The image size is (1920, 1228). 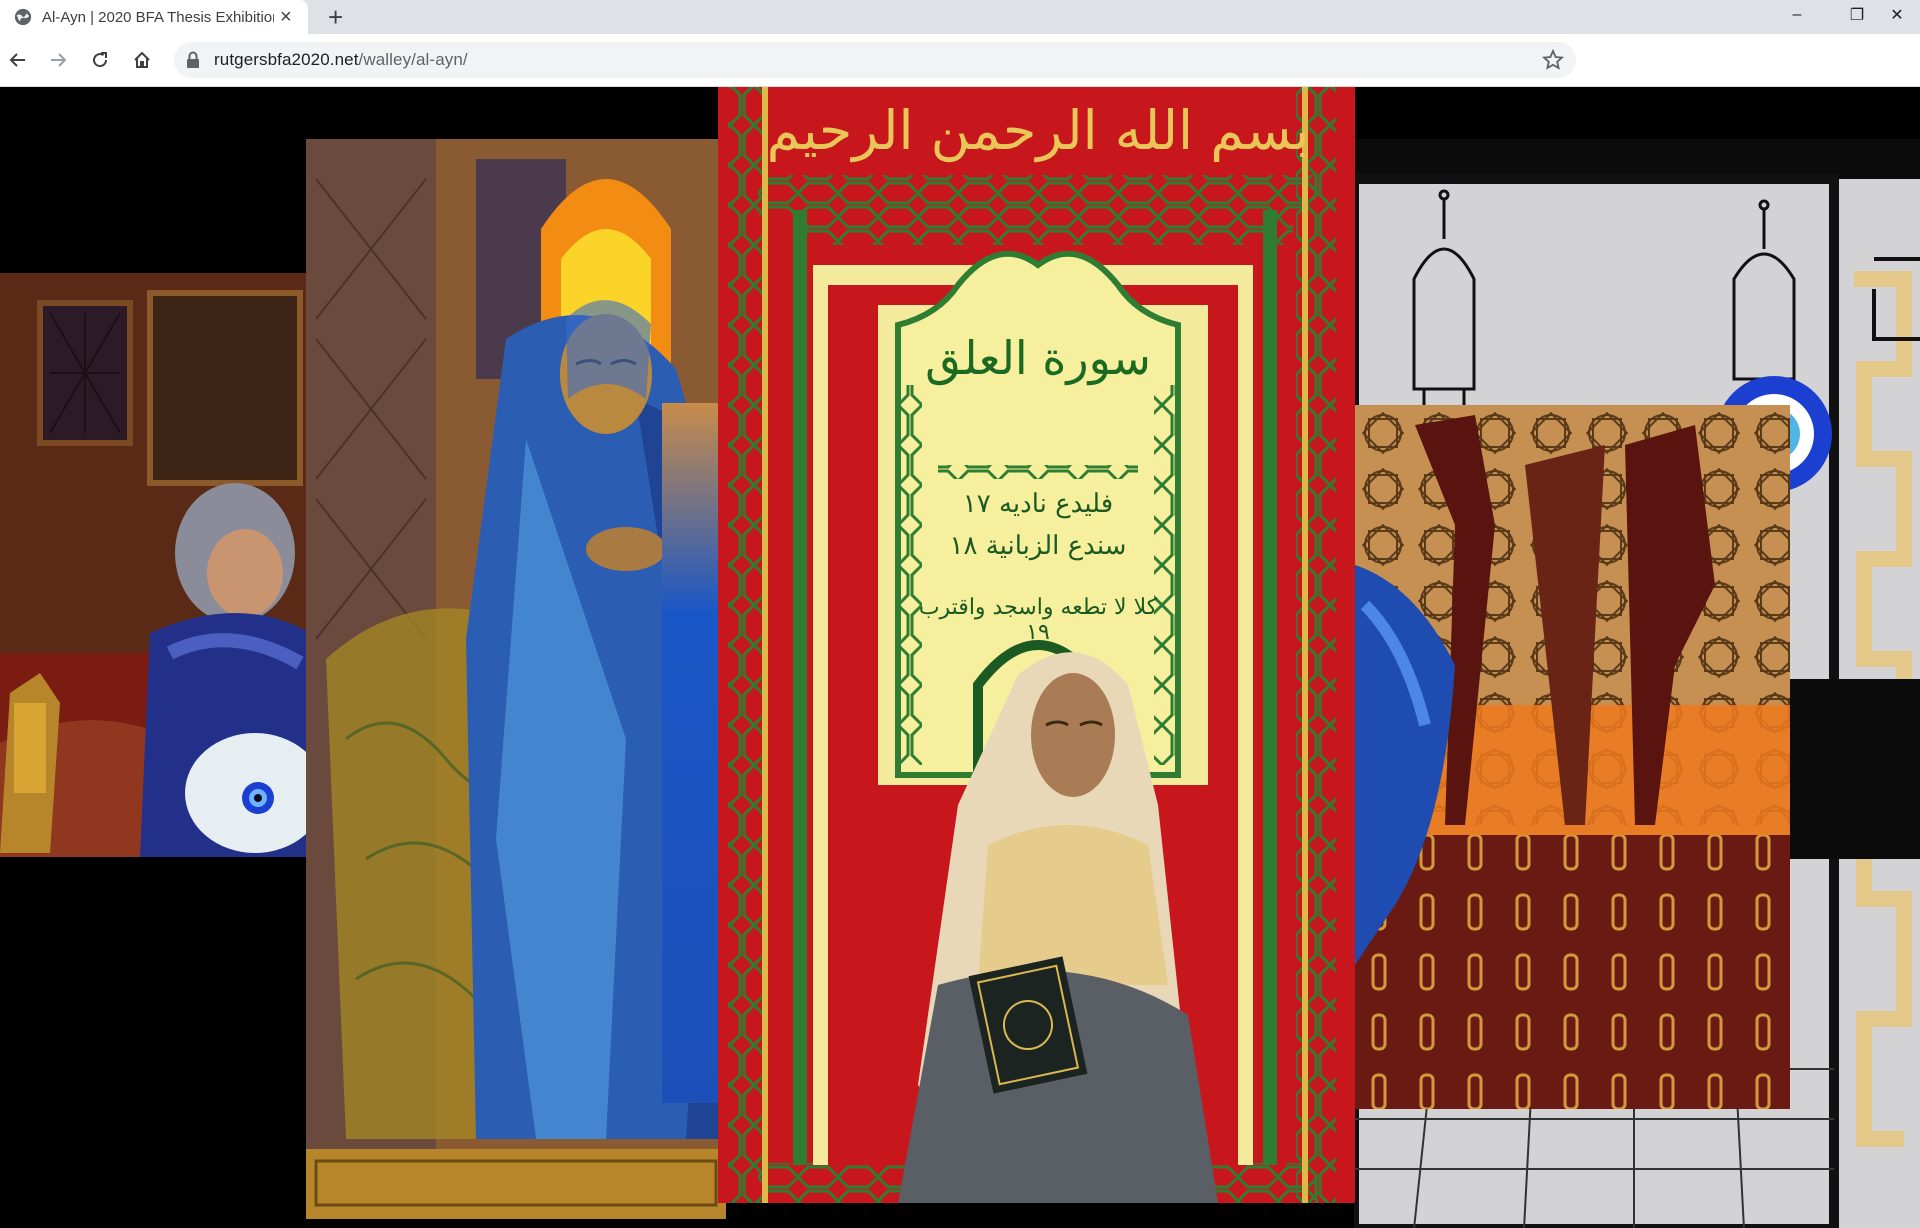 What do you see at coordinates (286, 17) in the screenshot?
I see `tab-close-button: ×` at bounding box center [286, 17].